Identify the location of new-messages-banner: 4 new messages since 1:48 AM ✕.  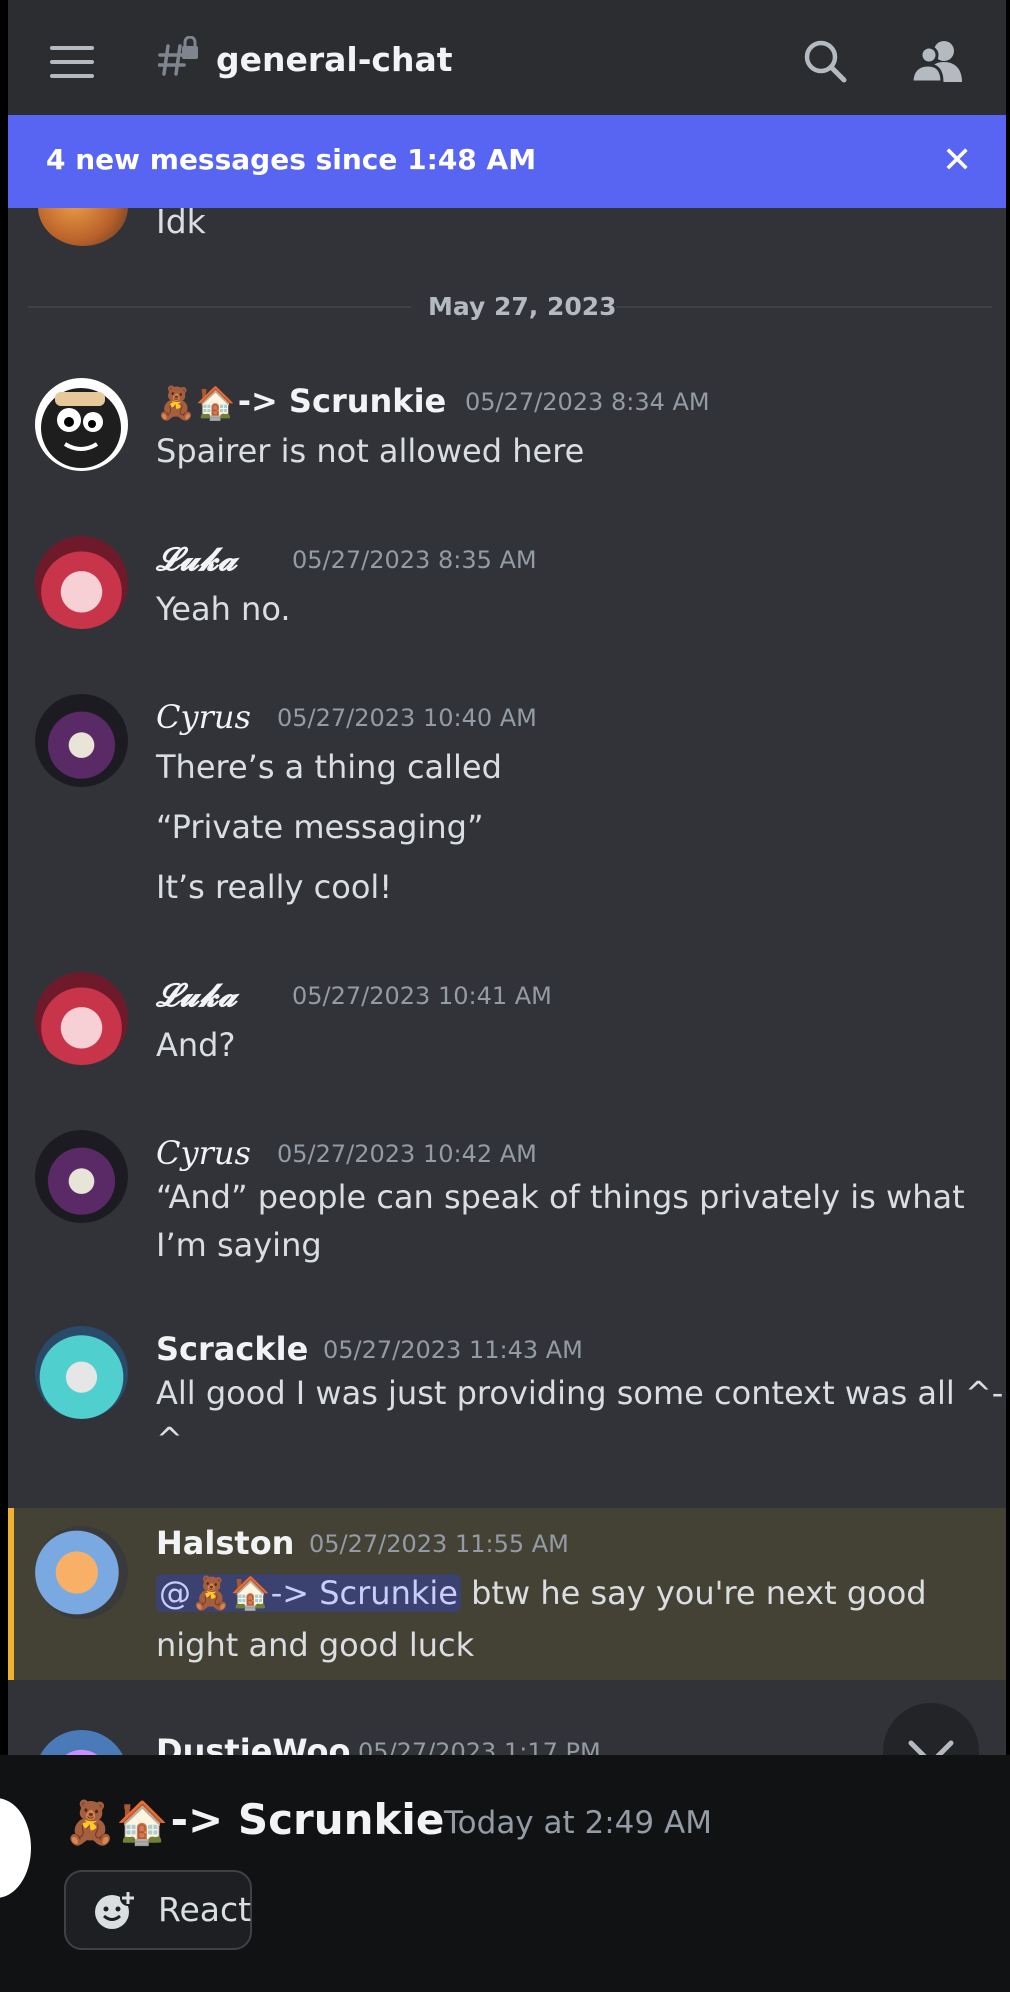
(507, 161).